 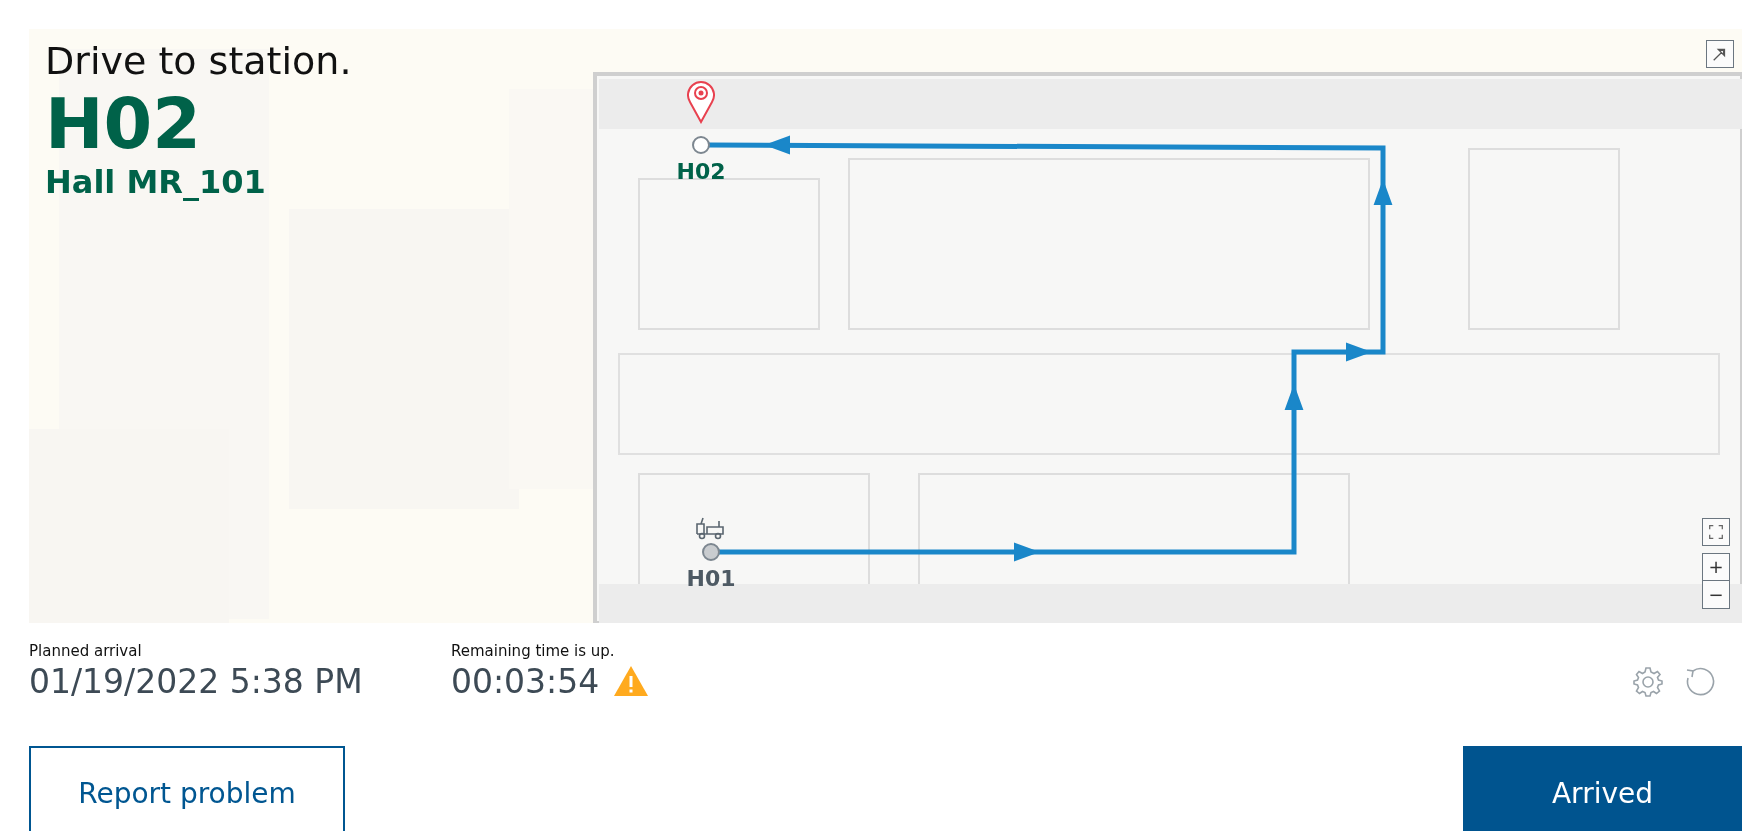 I want to click on station-title: H02, so click(x=123, y=125).